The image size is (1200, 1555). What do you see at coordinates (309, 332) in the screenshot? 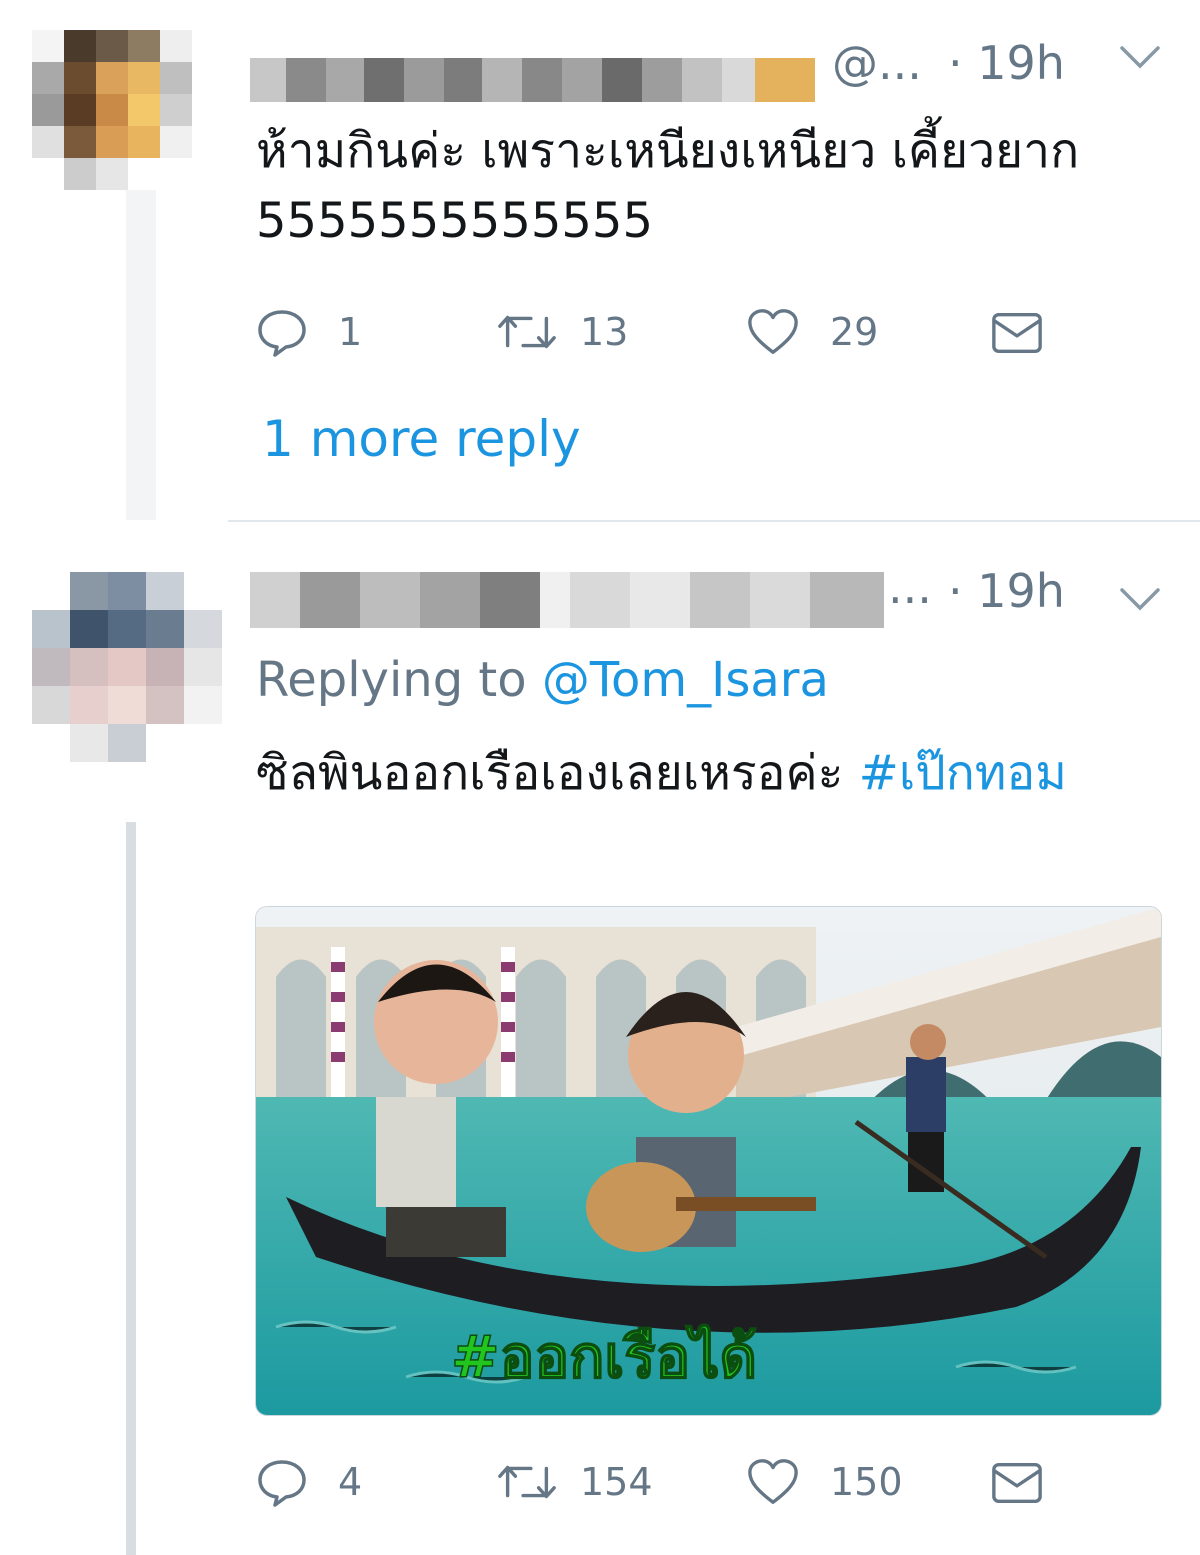
I see `reply-button: 1` at bounding box center [309, 332].